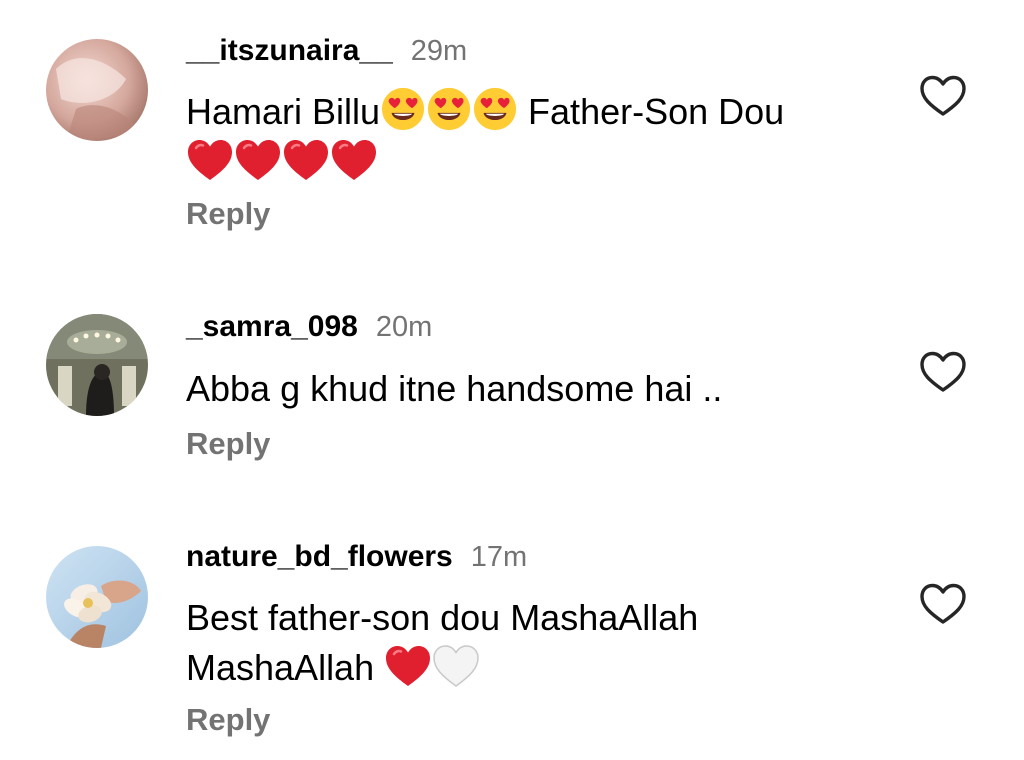  What do you see at coordinates (536, 136) in the screenshot?
I see `comment-text: Hamari Billu Father-Son Dou` at bounding box center [536, 136].